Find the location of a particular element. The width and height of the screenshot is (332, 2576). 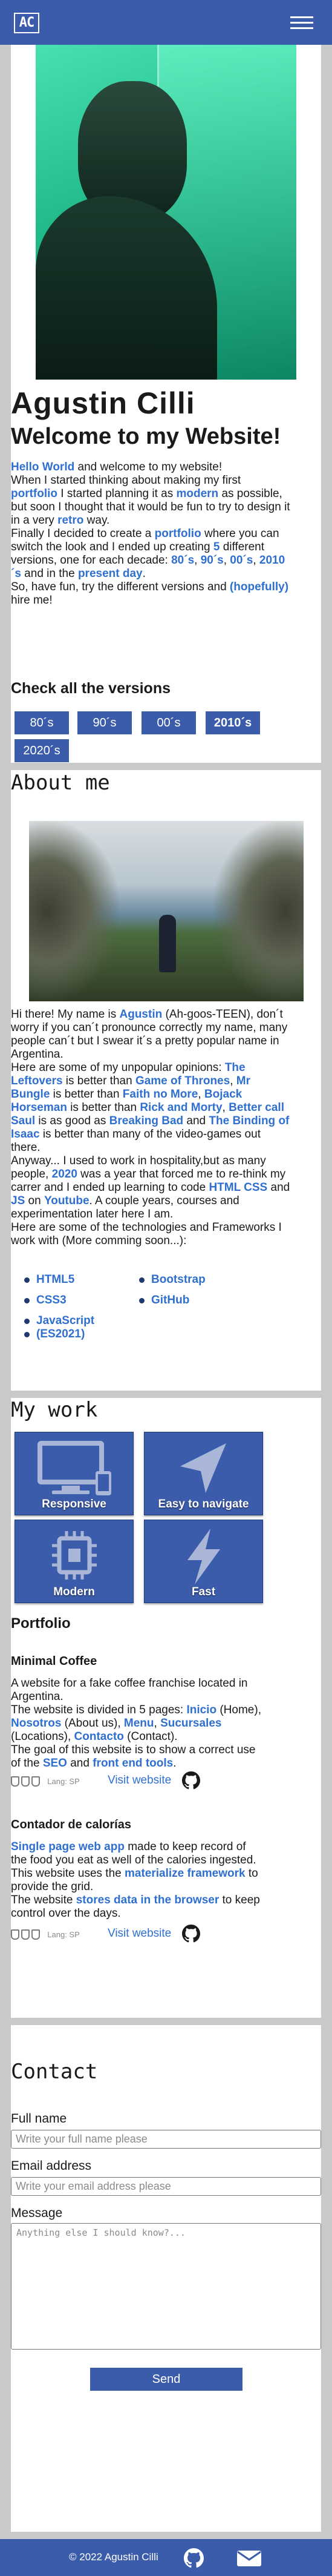

highlight-link: front end tools is located at coordinates (133, 1763).